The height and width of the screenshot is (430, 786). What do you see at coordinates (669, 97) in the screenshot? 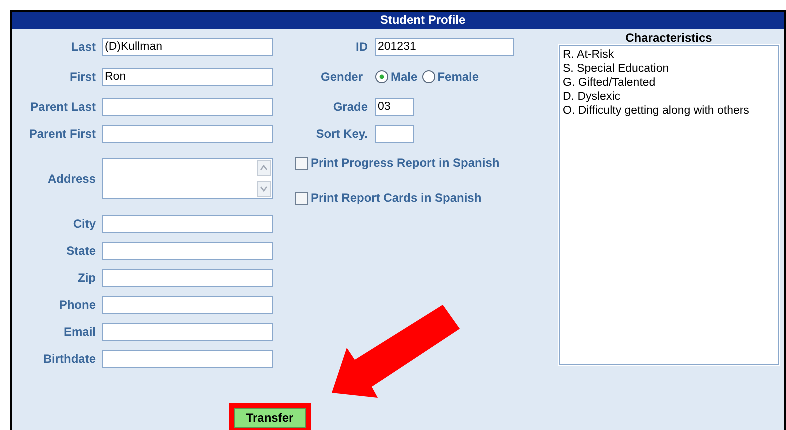
I see `list-item: D. Dyslexic` at bounding box center [669, 97].